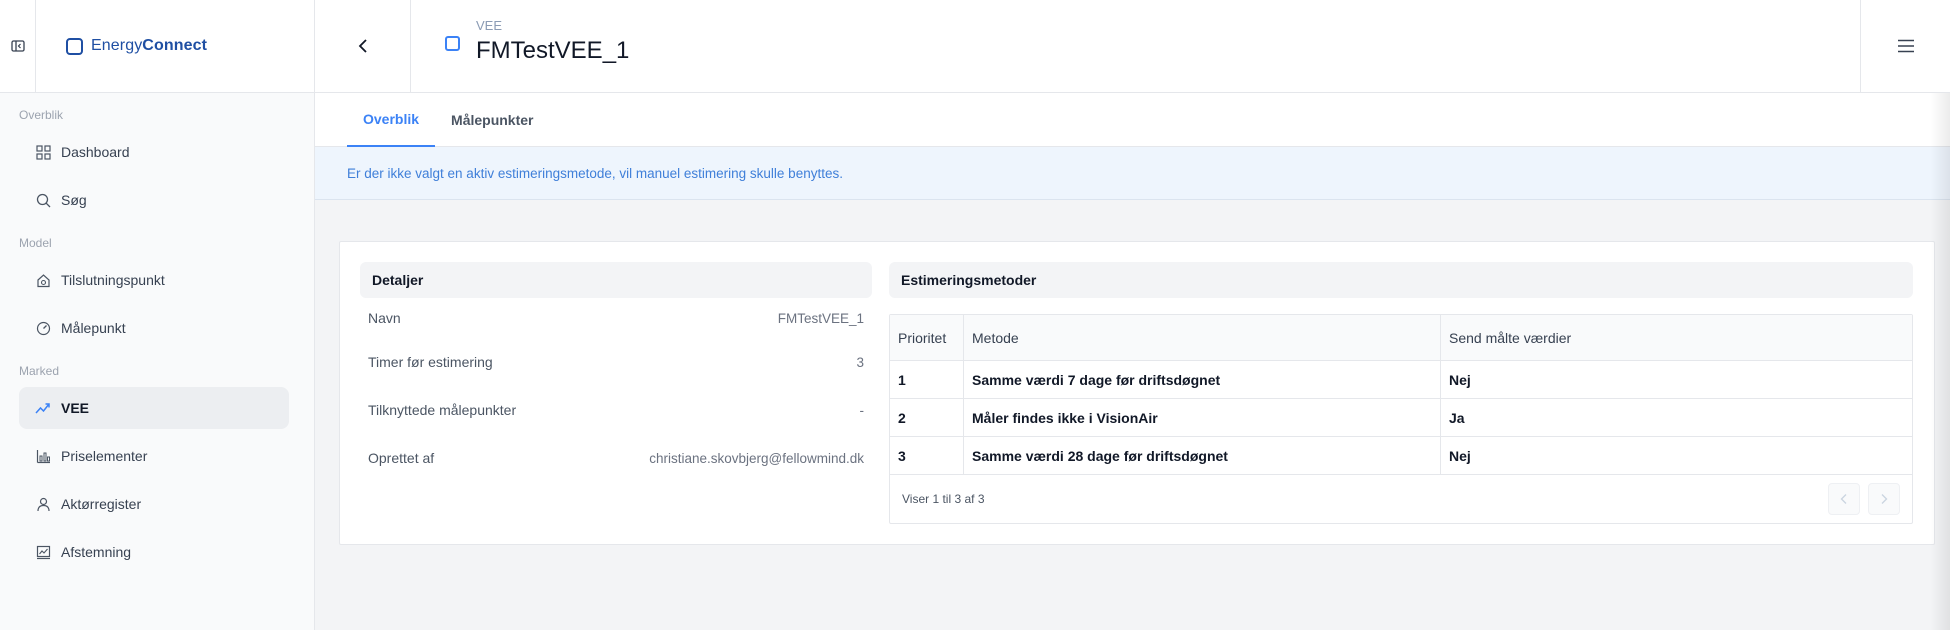 The height and width of the screenshot is (630, 1950). What do you see at coordinates (41, 115) in the screenshot?
I see `nav-section-overblik: Overblik` at bounding box center [41, 115].